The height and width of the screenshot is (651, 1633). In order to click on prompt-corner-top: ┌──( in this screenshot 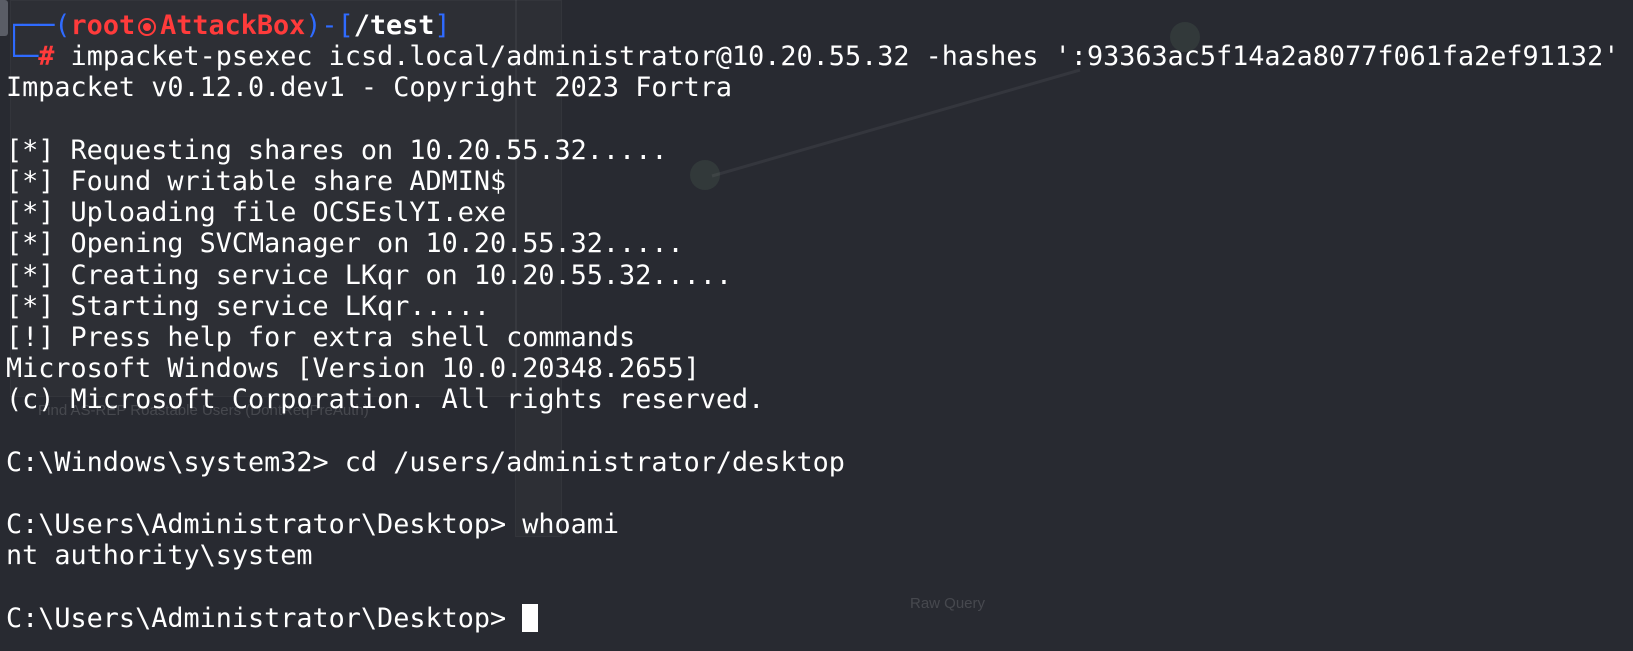, I will do `click(38, 25)`.